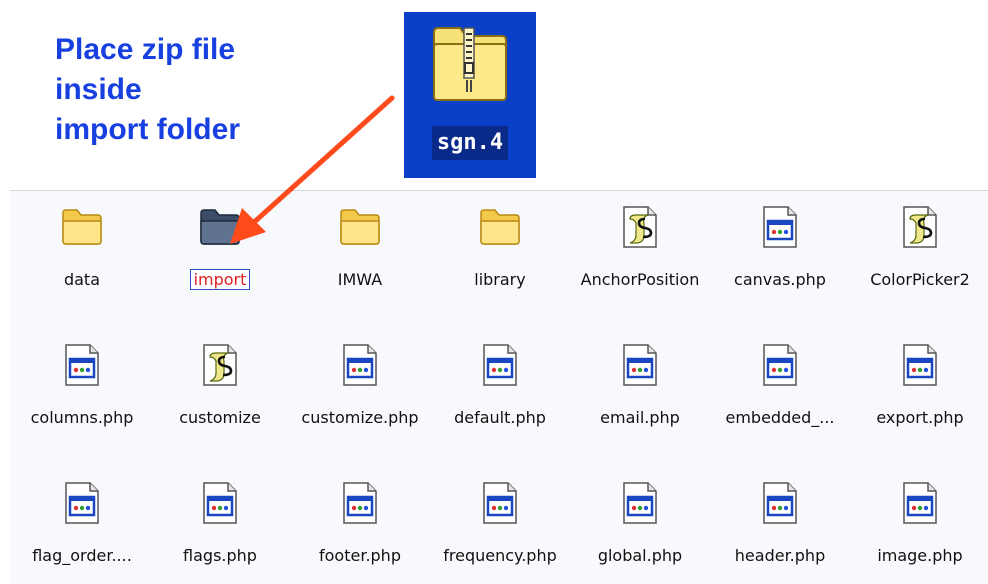 This screenshot has width=988, height=584. What do you see at coordinates (780, 279) in the screenshot?
I see `file-item-label: canvas.php` at bounding box center [780, 279].